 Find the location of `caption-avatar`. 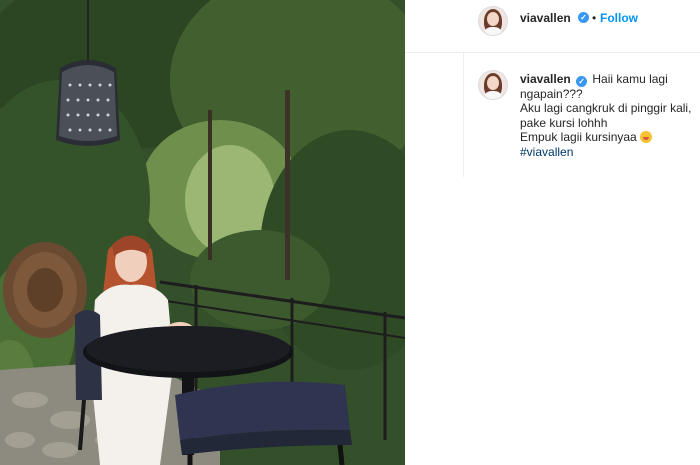

caption-avatar is located at coordinates (493, 85).